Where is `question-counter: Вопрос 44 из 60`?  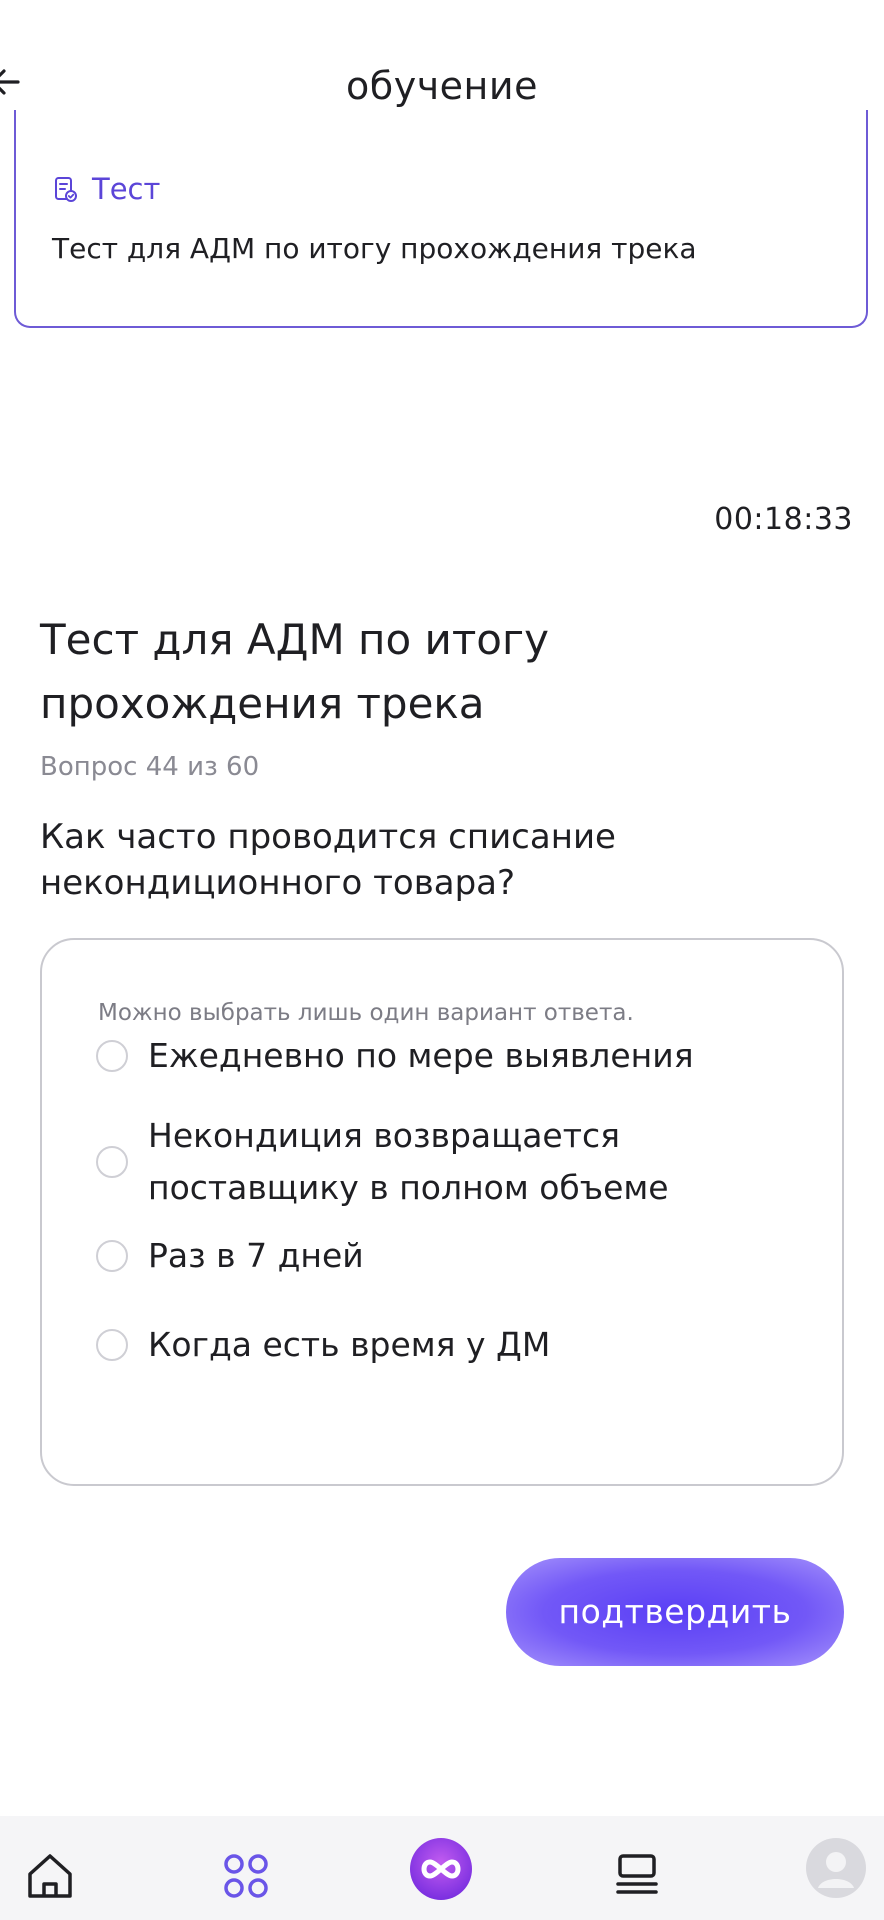
question-counter: Вопрос 44 из 60 is located at coordinates (150, 767).